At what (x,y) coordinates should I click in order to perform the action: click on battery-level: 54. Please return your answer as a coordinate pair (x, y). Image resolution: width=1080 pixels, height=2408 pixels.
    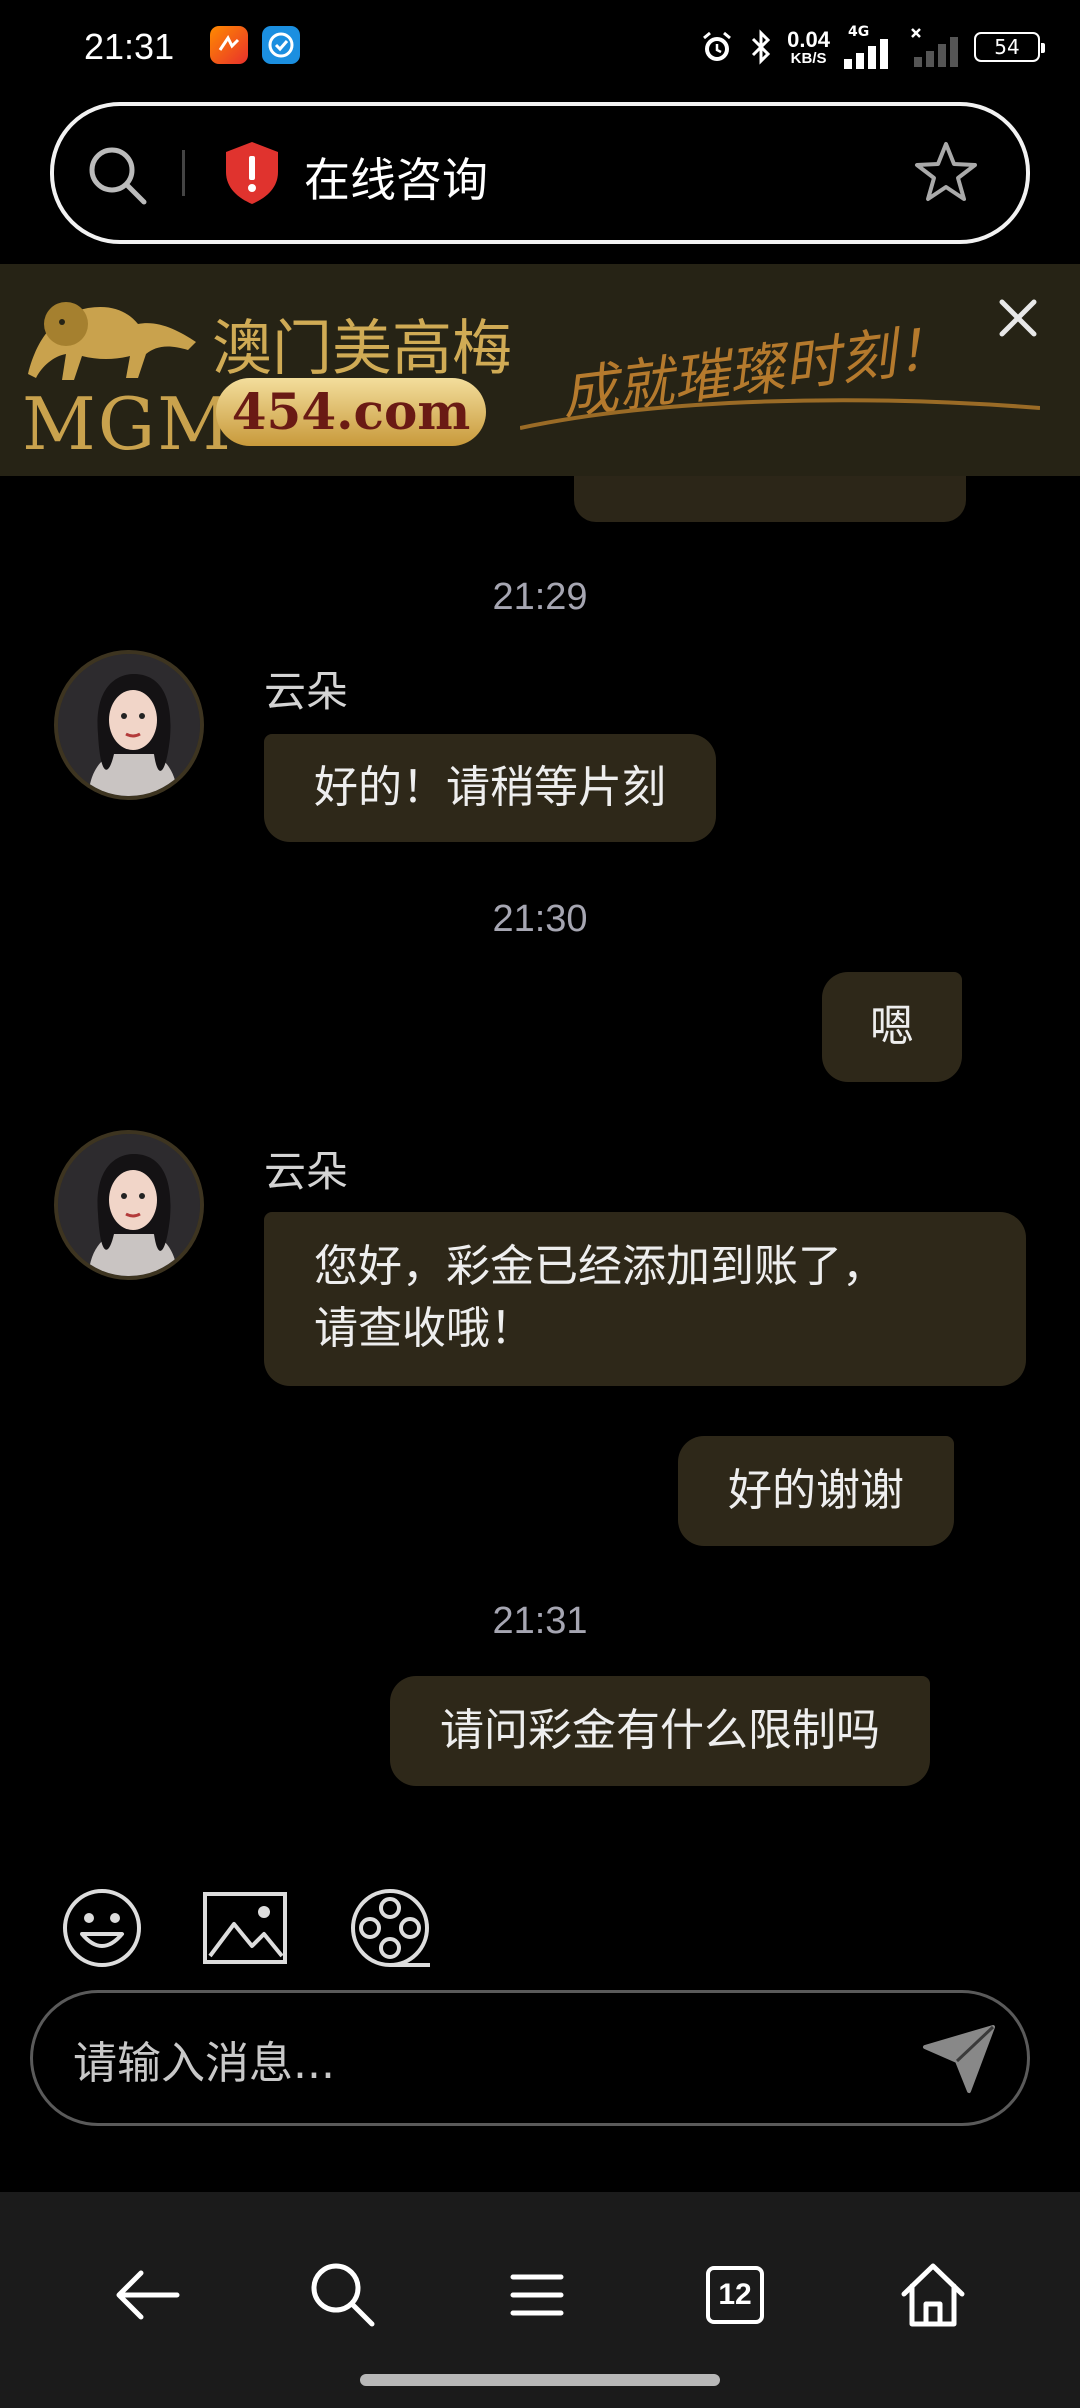
    Looking at the image, I should click on (1007, 47).